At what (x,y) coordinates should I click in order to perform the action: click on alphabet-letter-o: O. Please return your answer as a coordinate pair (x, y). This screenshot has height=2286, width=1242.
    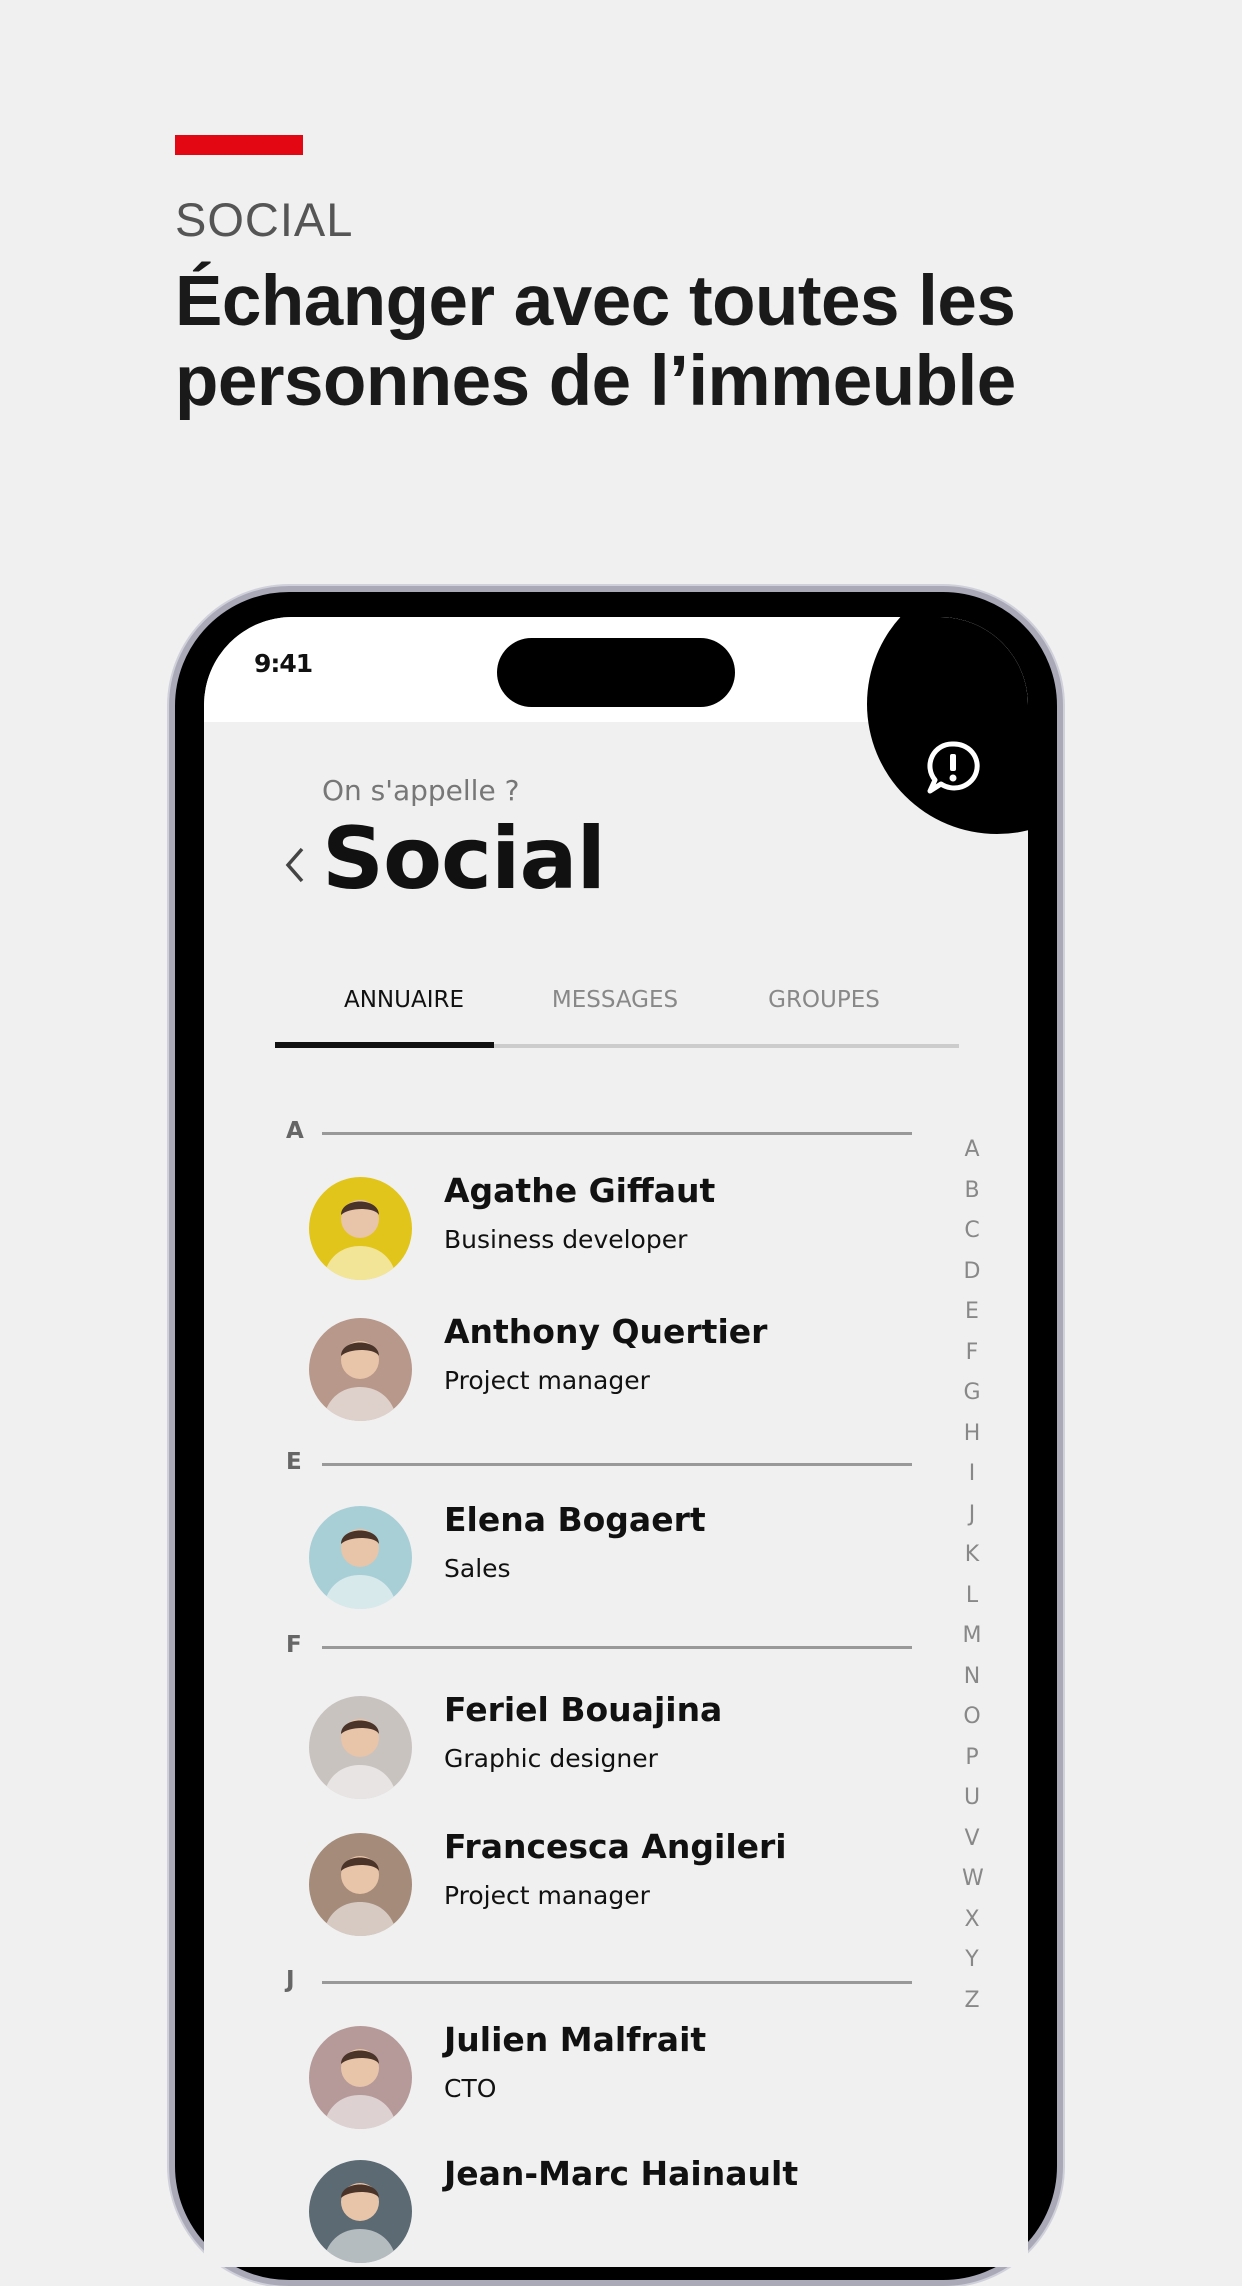
    Looking at the image, I should click on (972, 1716).